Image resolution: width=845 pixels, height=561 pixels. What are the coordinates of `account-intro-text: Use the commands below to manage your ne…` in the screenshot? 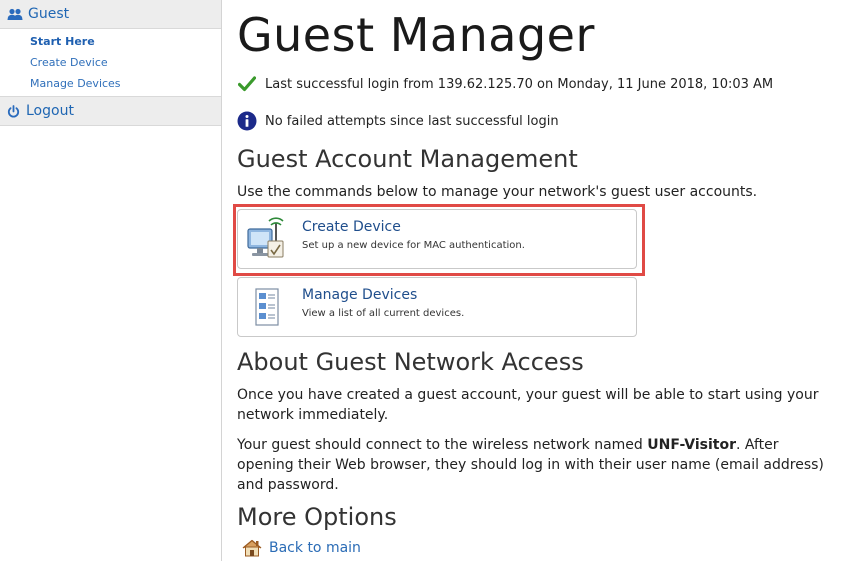 It's located at (497, 192).